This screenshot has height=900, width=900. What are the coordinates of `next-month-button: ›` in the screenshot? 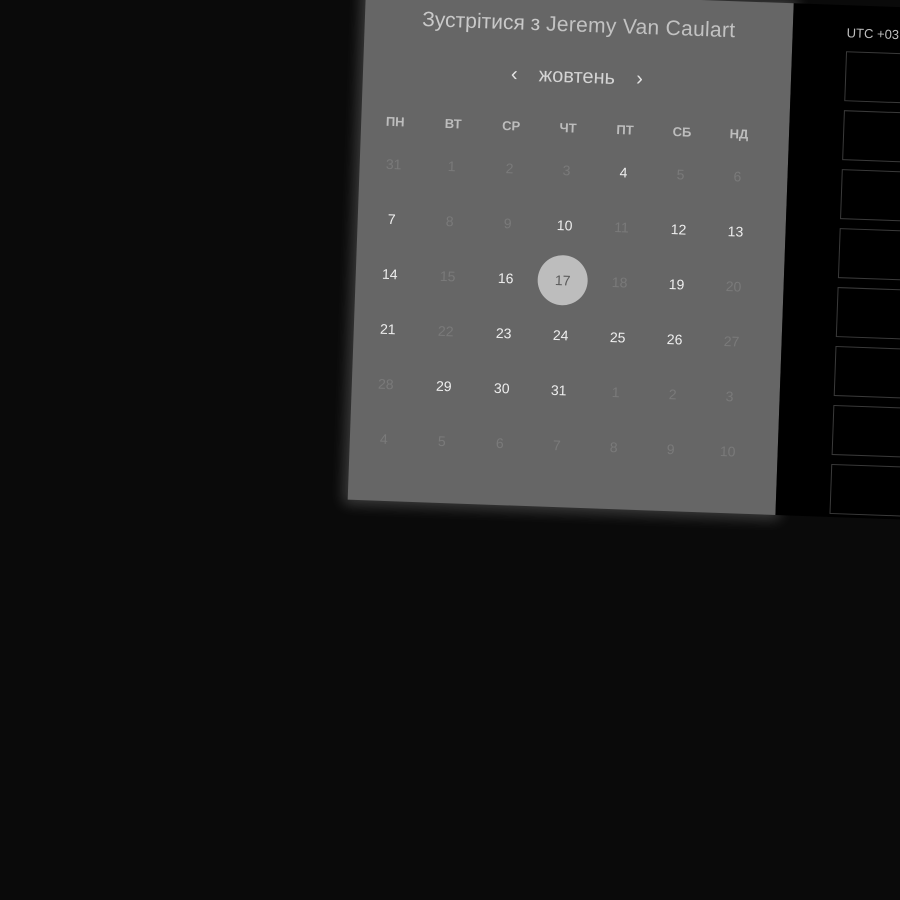 It's located at (639, 79).